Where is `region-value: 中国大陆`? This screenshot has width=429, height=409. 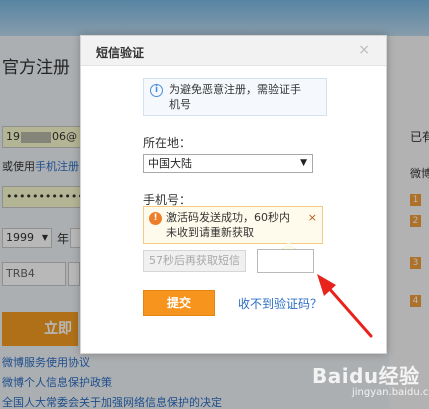
region-value: 中国大陆 is located at coordinates (170, 163).